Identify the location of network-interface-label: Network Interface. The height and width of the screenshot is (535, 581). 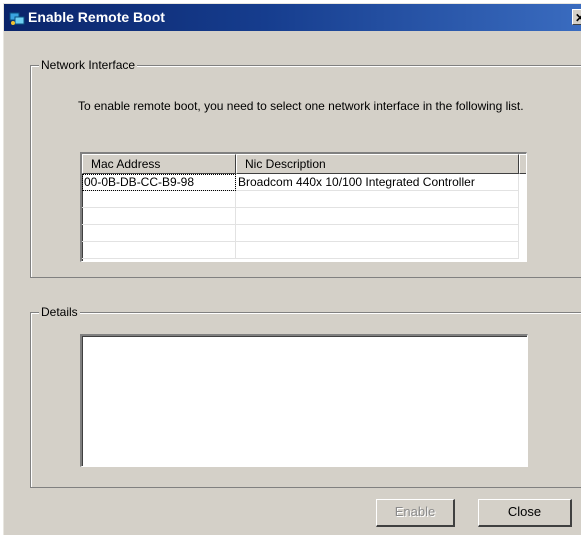
(88, 65).